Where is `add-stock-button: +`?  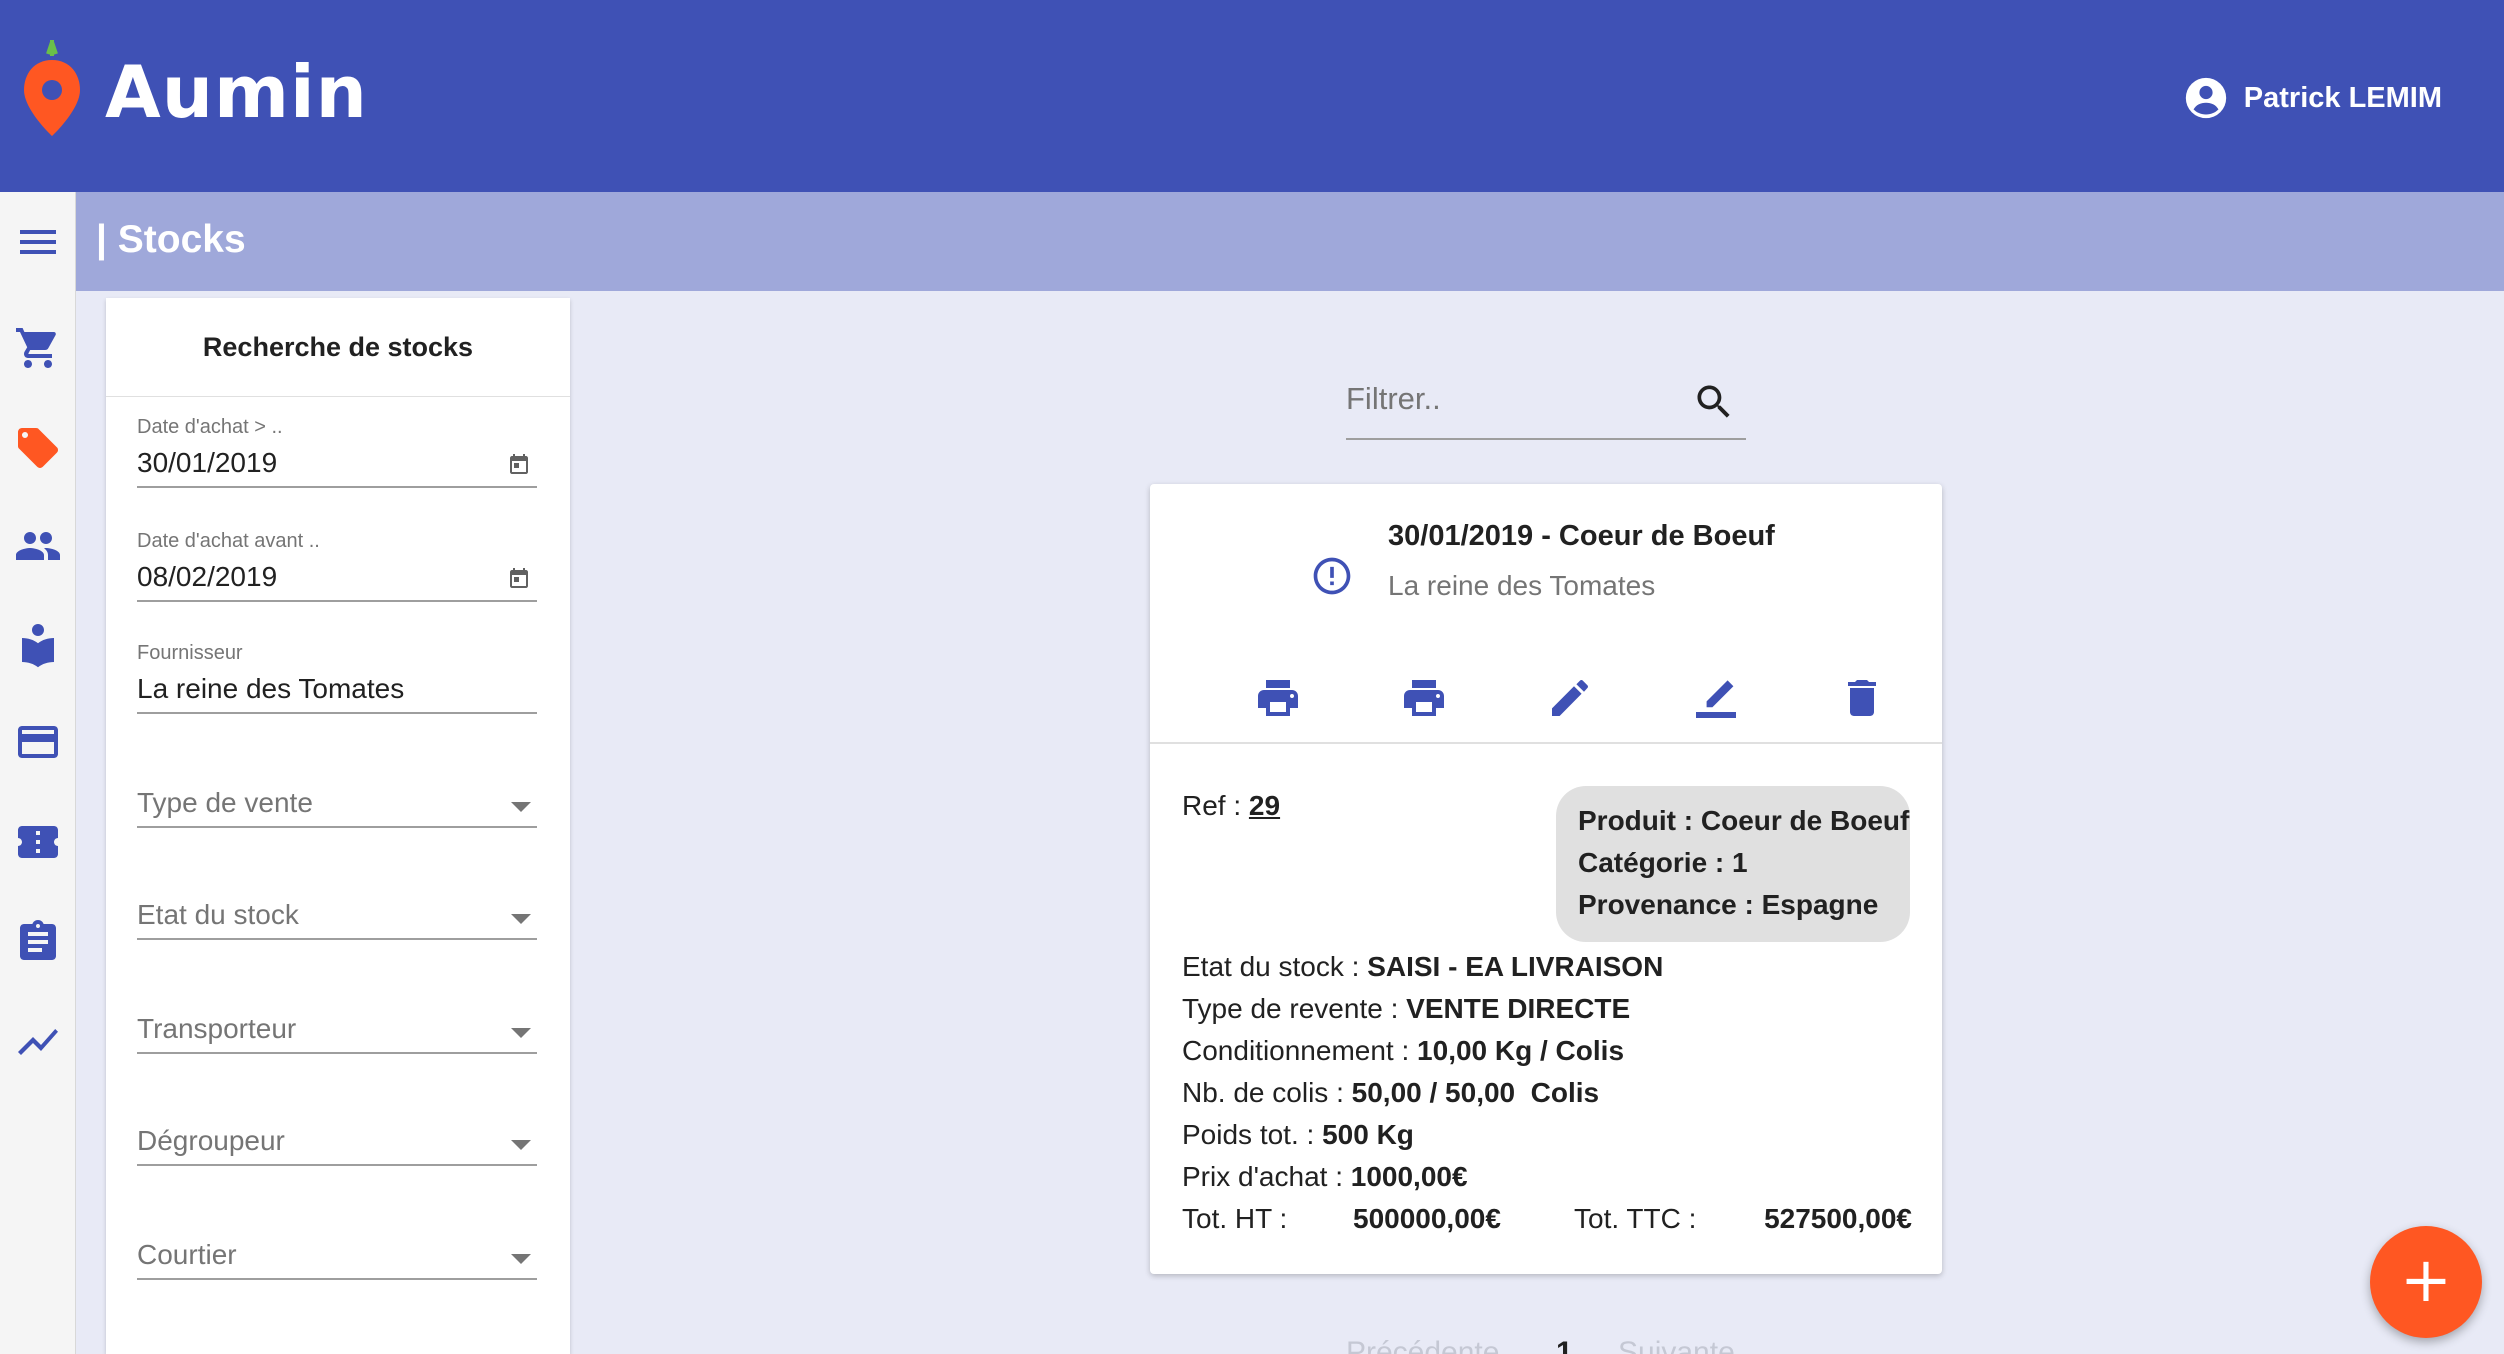 add-stock-button: + is located at coordinates (2426, 1282).